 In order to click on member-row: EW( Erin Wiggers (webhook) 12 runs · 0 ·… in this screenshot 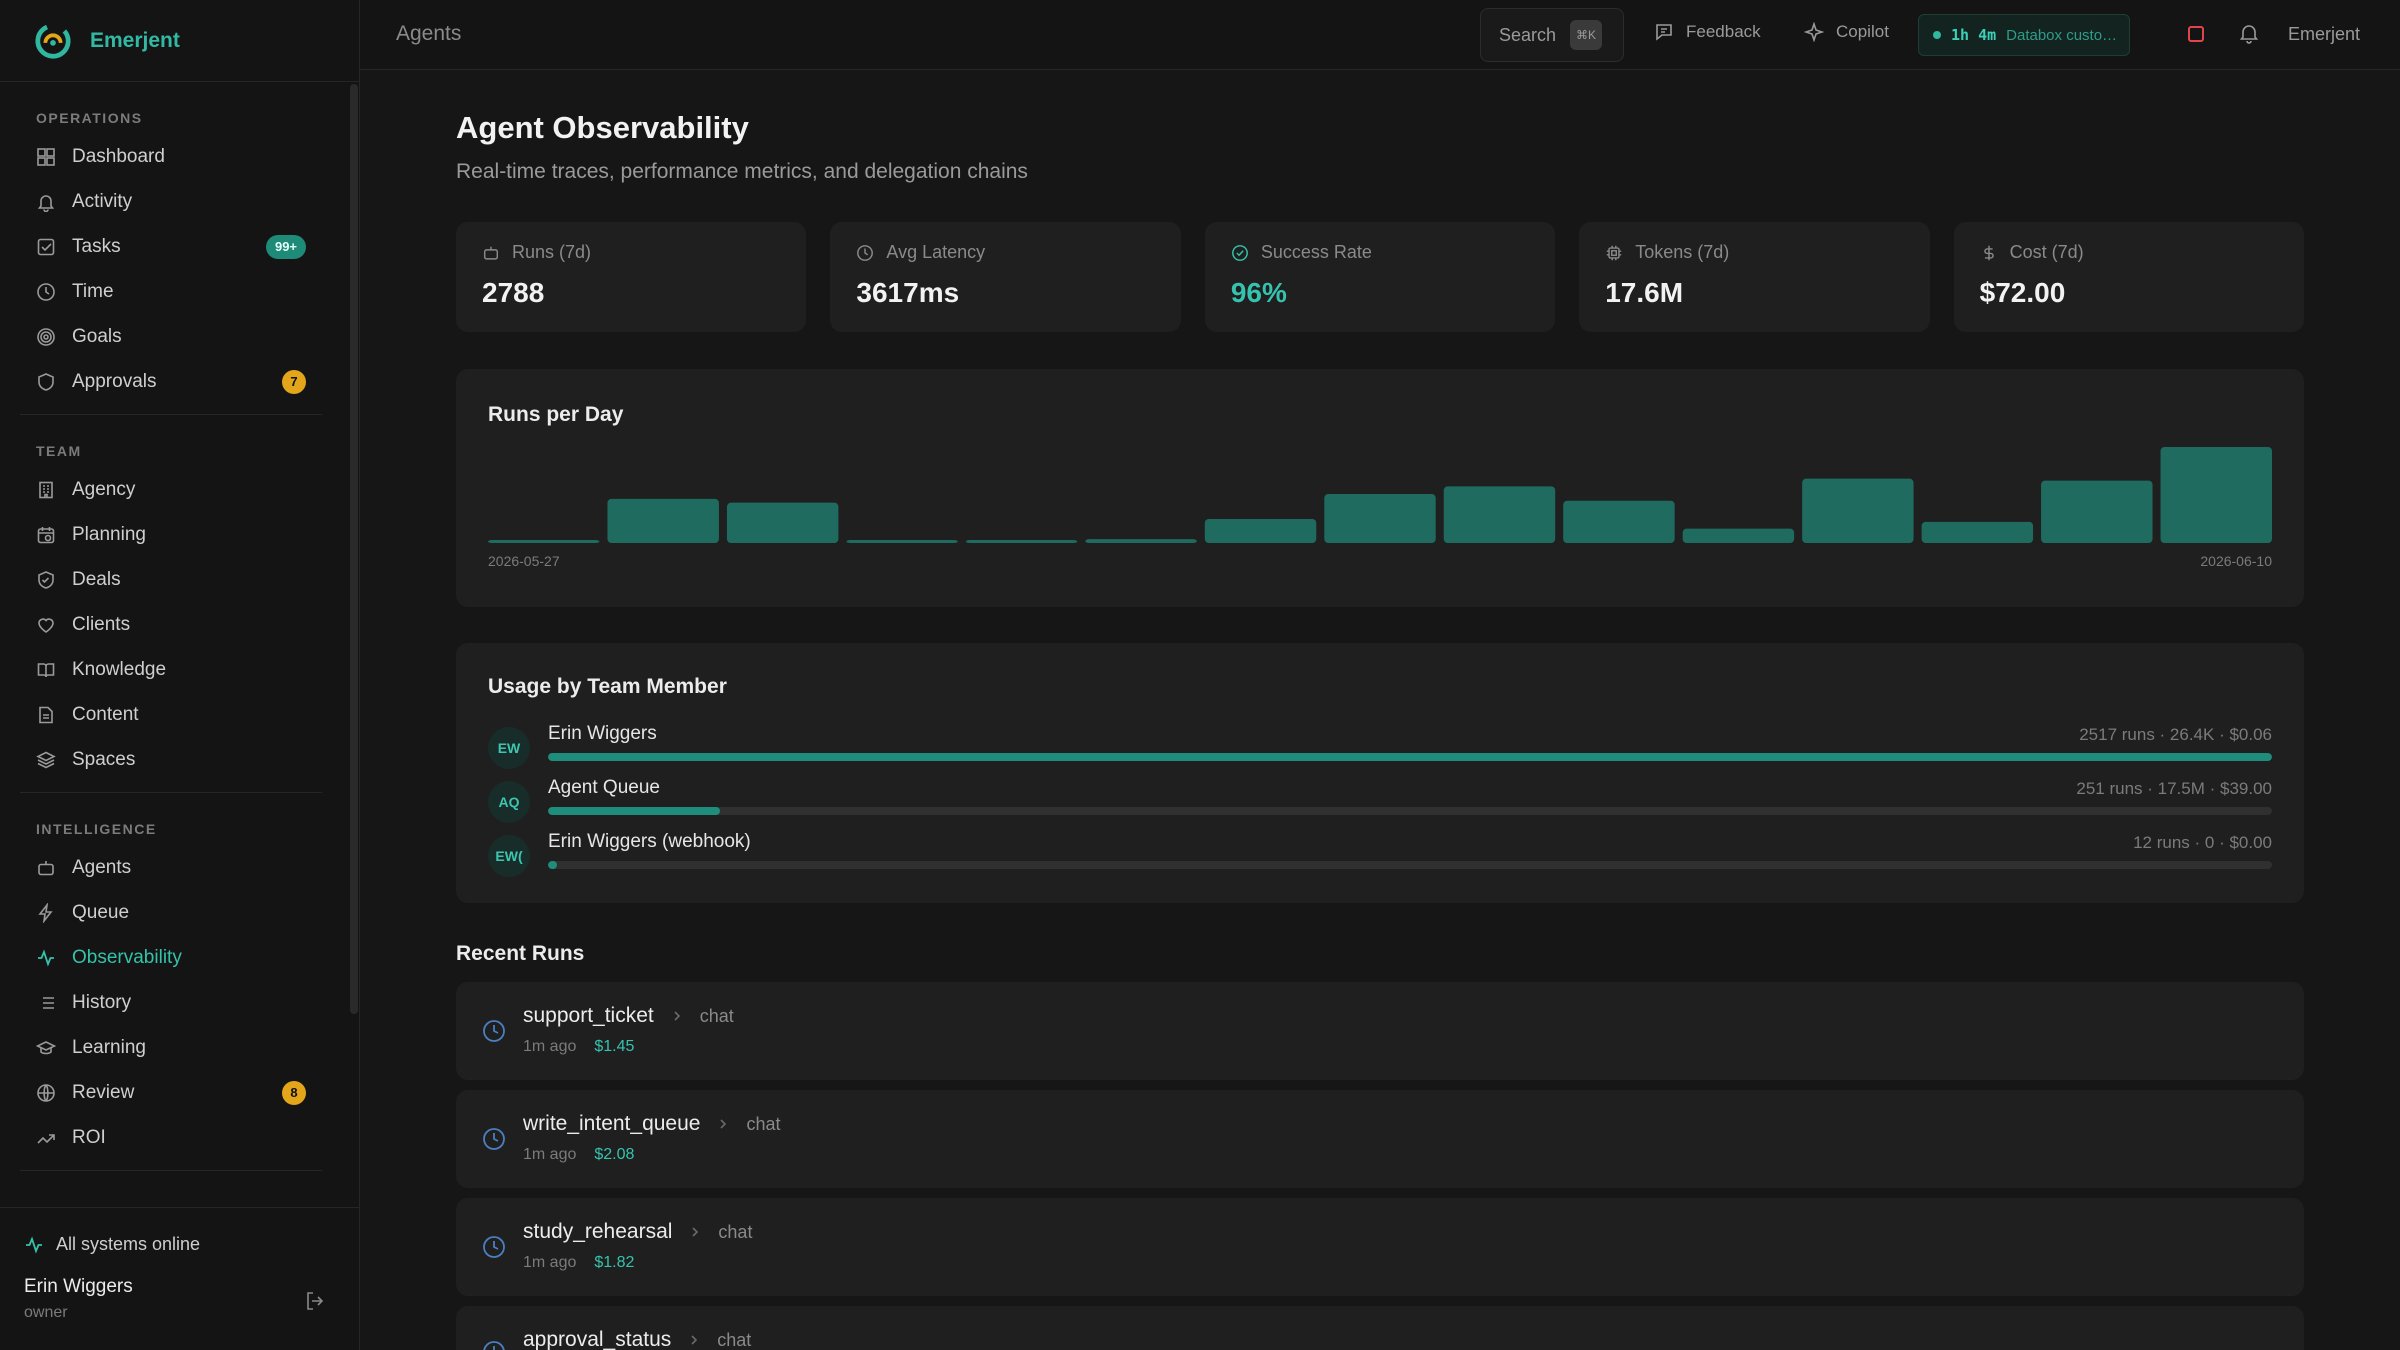, I will do `click(1380, 855)`.